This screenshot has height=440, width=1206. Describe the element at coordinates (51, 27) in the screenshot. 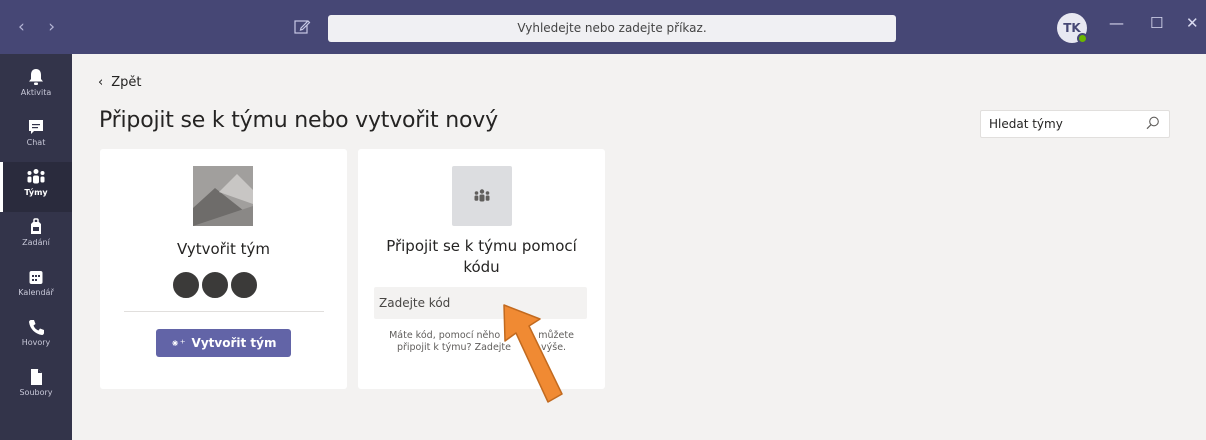

I see `forward-arrow-icon: ›` at that location.